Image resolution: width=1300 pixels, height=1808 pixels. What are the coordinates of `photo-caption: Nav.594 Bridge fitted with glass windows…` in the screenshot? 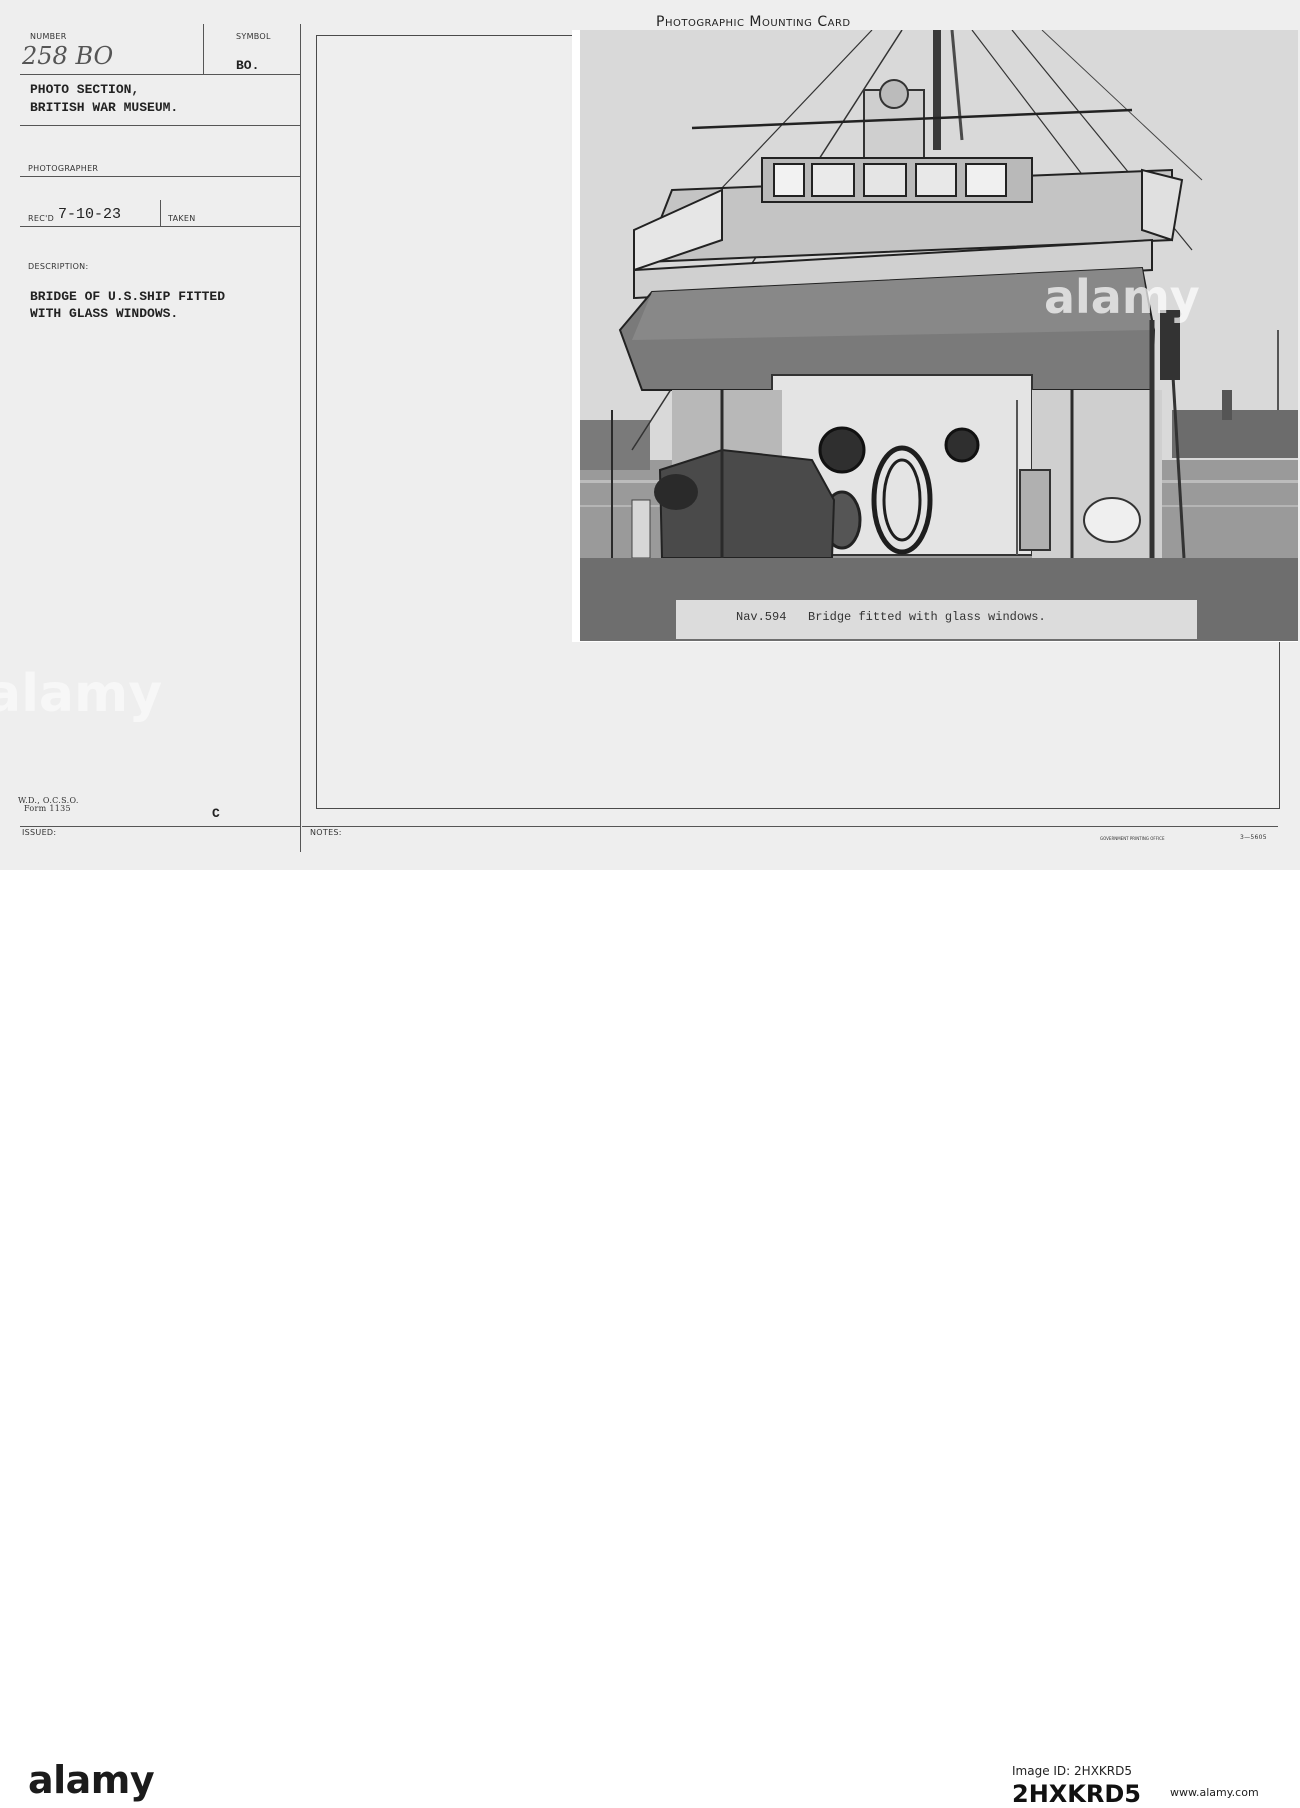 It's located at (936, 619).